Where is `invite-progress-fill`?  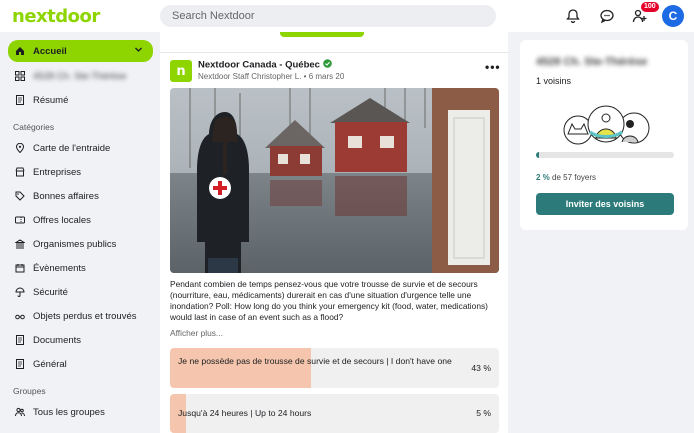
invite-progress-fill is located at coordinates (537, 155).